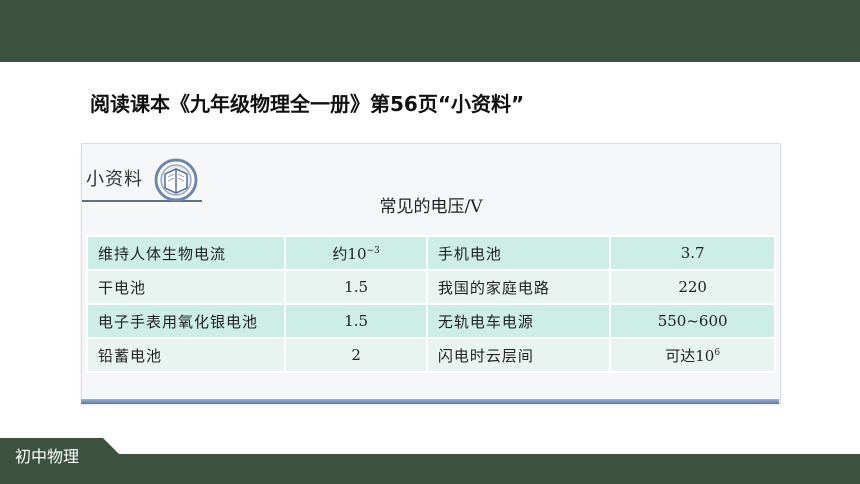 The image size is (860, 484). I want to click on cell-text: 电子手表用氧化银电池, so click(178, 321).